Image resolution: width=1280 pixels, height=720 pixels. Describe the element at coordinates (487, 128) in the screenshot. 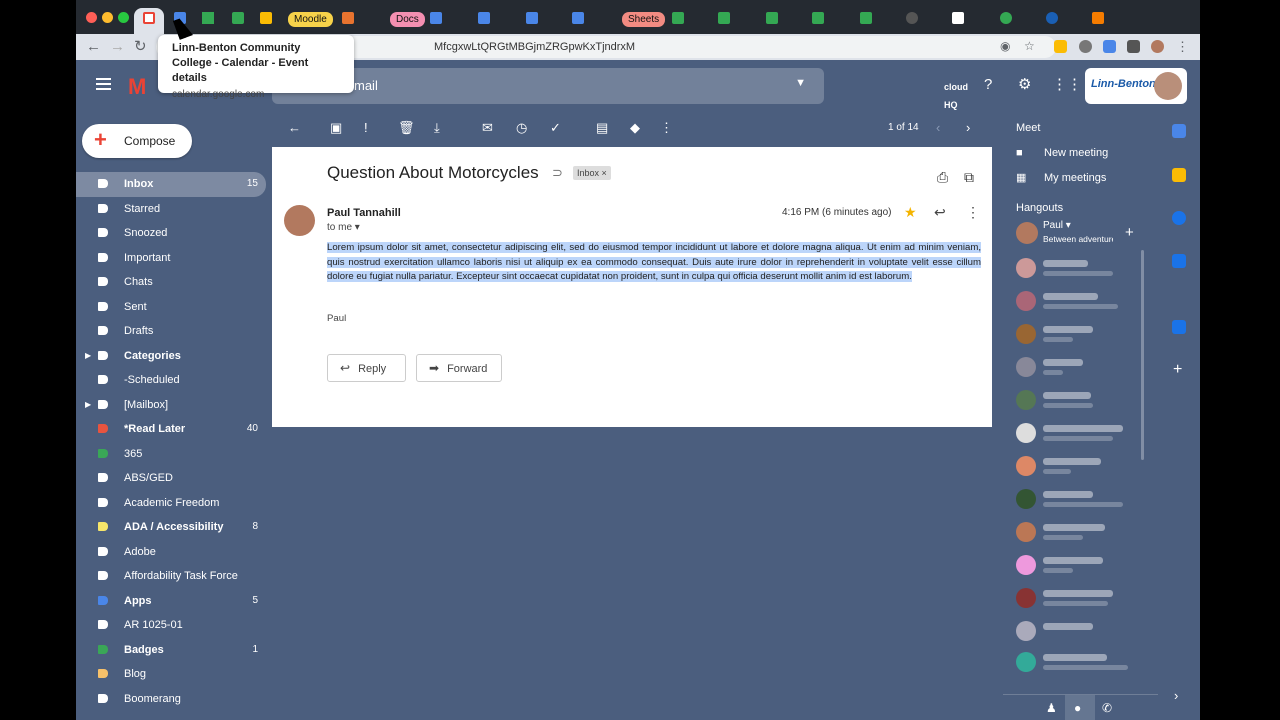

I see `mark-unread-icon: ✉` at that location.